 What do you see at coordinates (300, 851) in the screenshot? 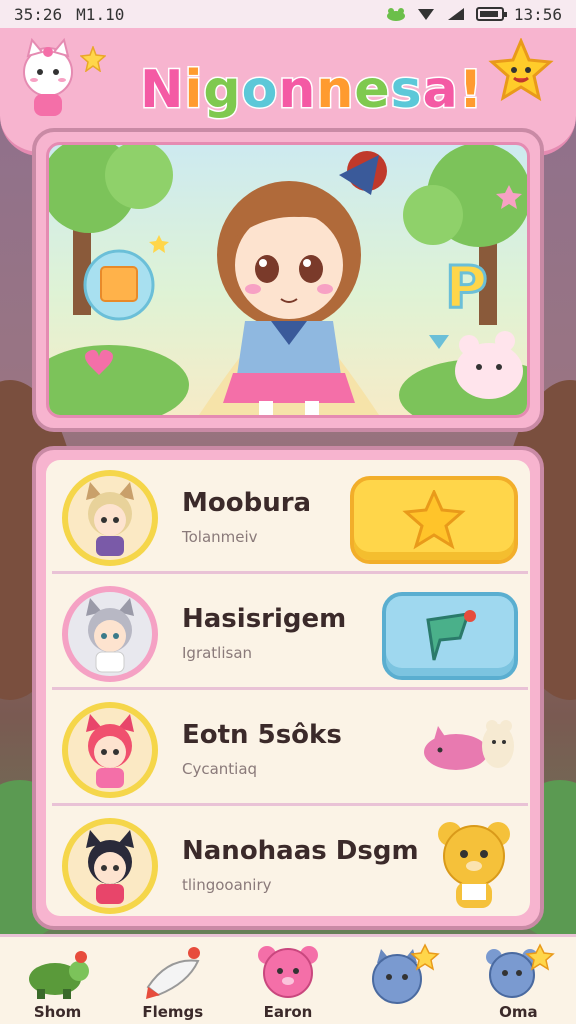
I see `character-name: Nanohaas Dsgm` at bounding box center [300, 851].